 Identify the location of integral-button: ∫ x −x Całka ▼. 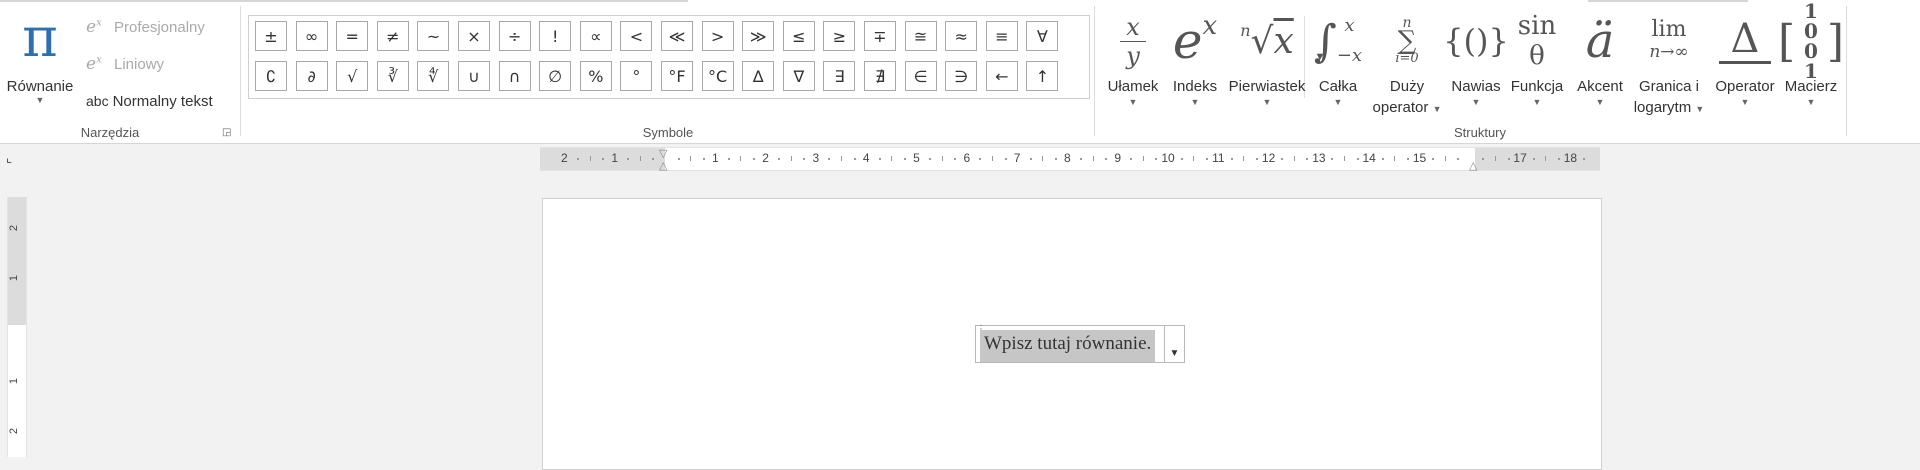
(1338, 56).